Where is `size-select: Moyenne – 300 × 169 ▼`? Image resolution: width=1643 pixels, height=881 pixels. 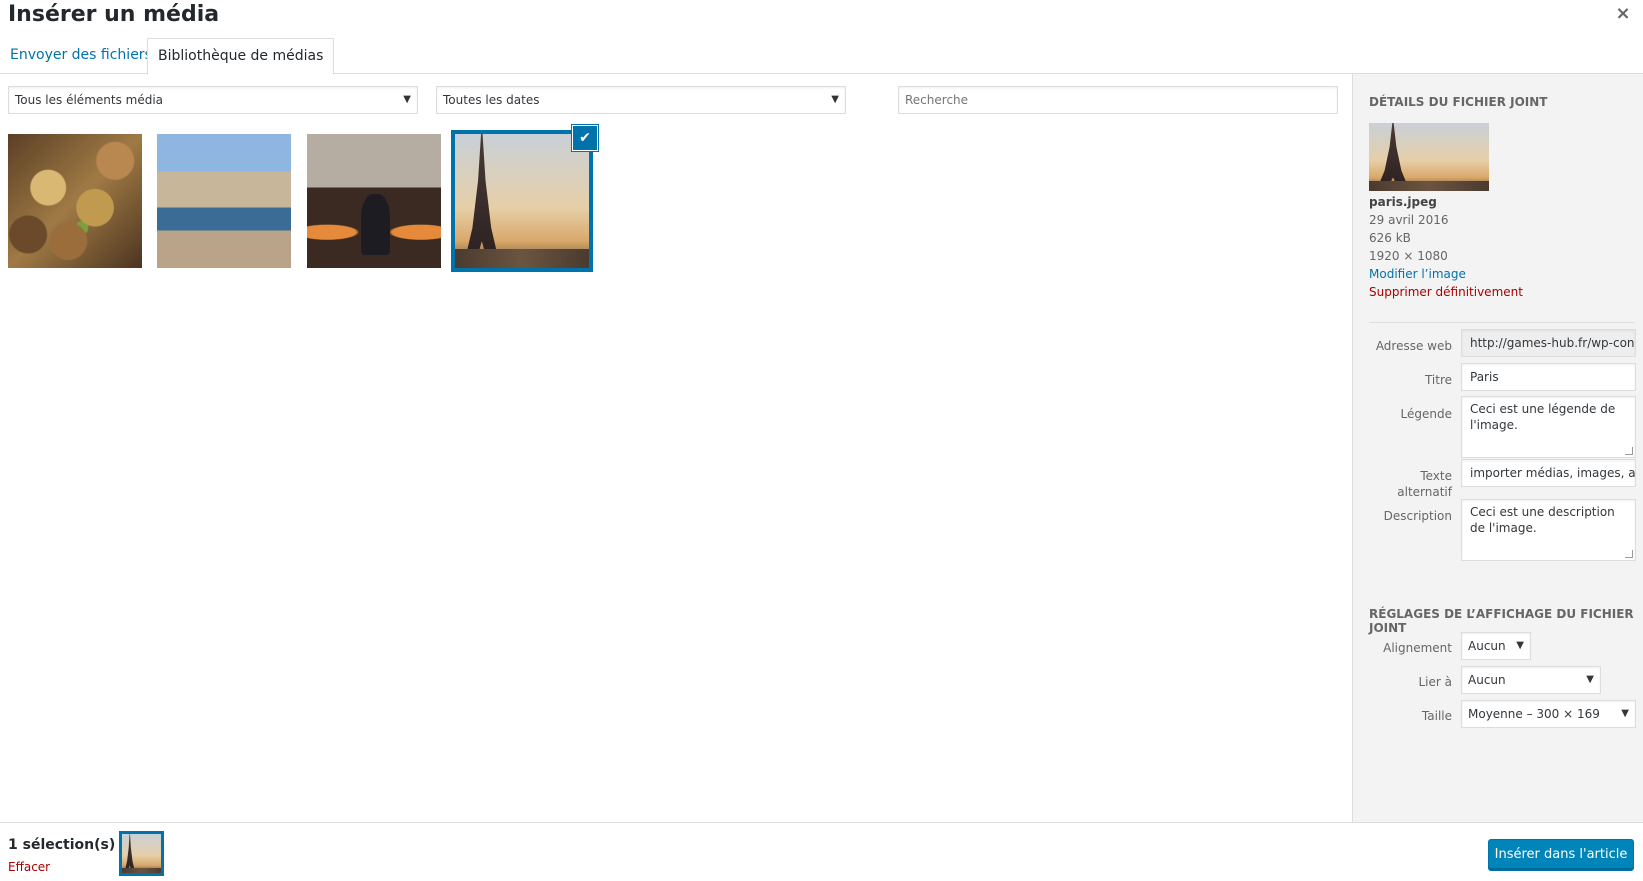 size-select: Moyenne – 300 × 169 ▼ is located at coordinates (1548, 714).